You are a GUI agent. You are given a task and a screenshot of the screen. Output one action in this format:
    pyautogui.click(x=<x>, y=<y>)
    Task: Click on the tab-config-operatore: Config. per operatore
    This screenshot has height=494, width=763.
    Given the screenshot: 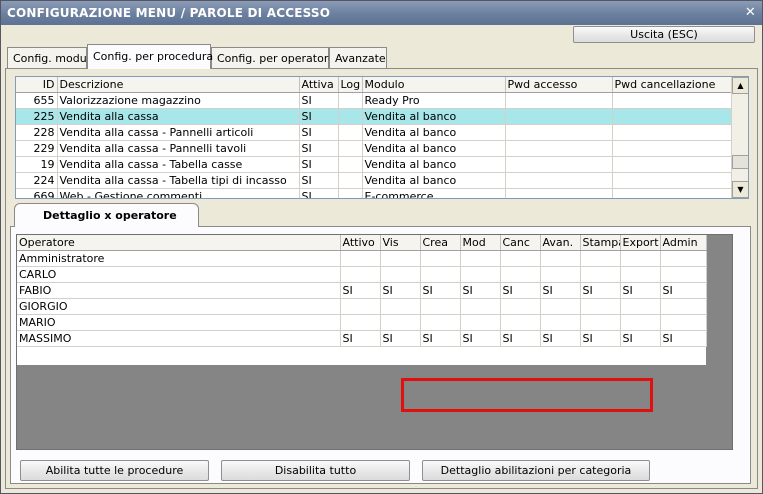 What is the action you would take?
    pyautogui.click(x=273, y=58)
    